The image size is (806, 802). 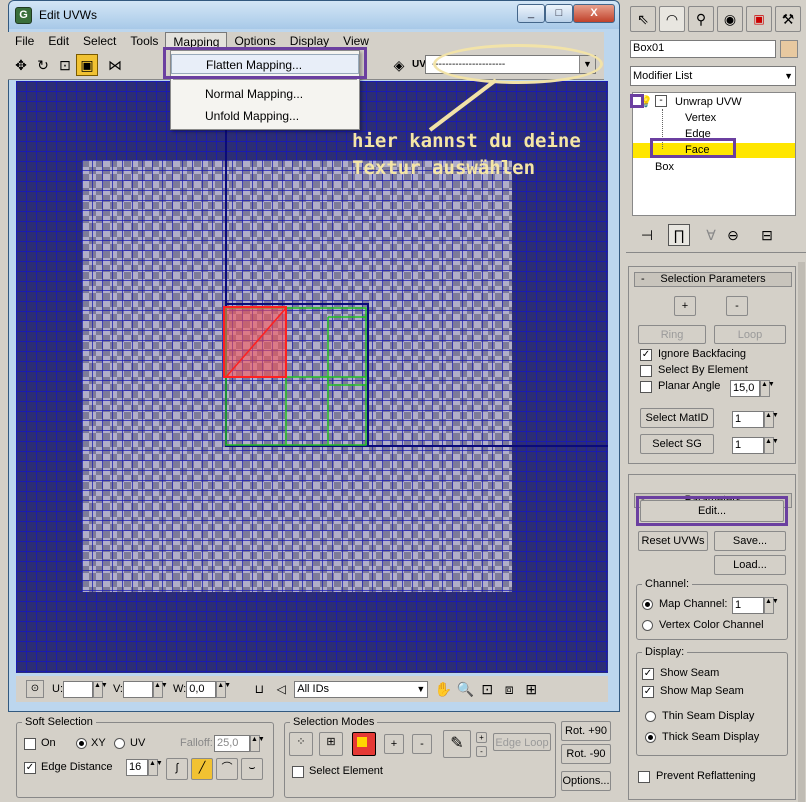 I want to click on select-matid-spinner: ▲▼, so click(x=771, y=419).